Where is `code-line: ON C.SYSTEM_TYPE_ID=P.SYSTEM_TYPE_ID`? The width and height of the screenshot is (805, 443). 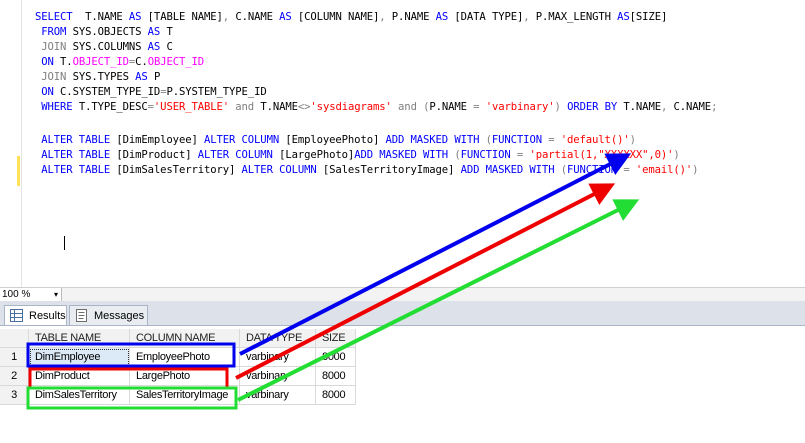 code-line: ON C.SYSTEM_TYPE_ID=P.SYSTEM_TYPE_ID is located at coordinates (151, 92).